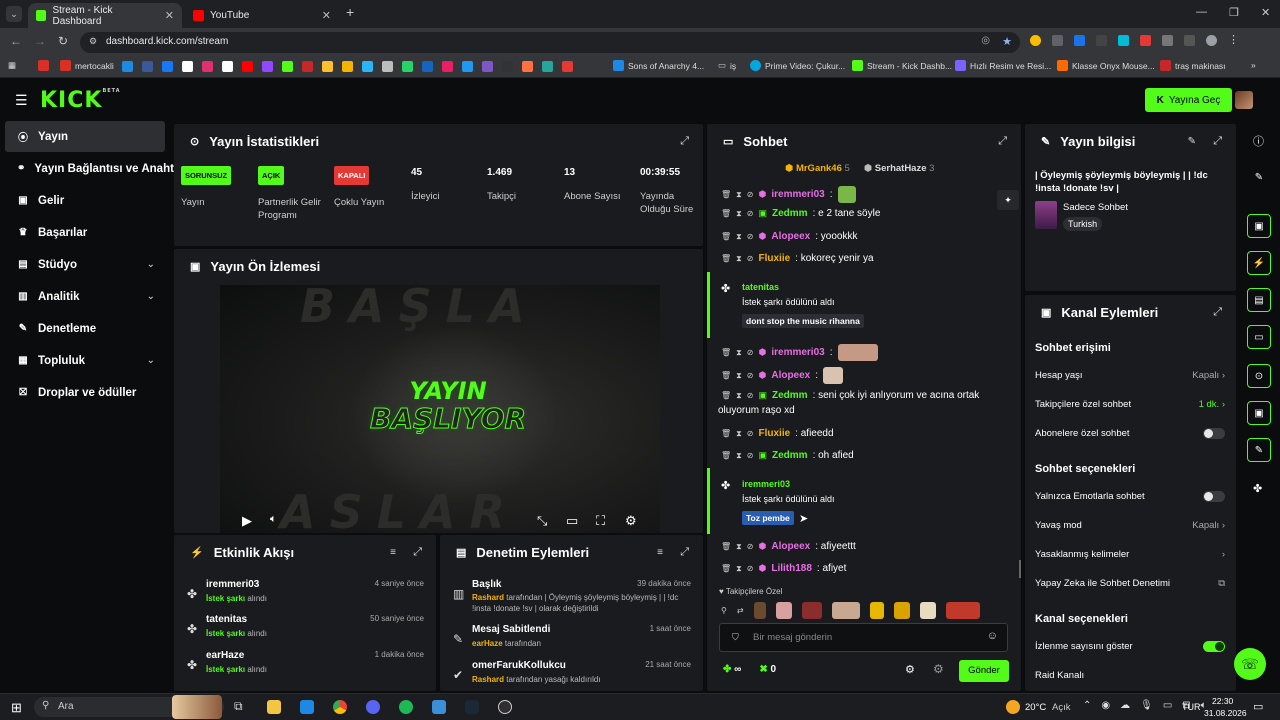  What do you see at coordinates (766, 484) in the screenshot?
I see `redemption-user: iremmeri03` at bounding box center [766, 484].